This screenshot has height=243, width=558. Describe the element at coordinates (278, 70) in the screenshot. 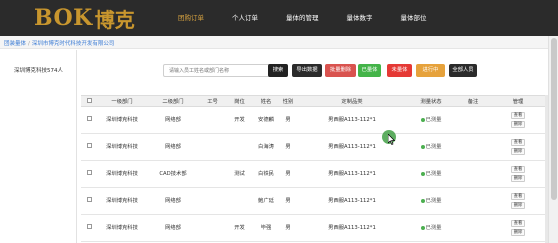

I see `search-button: 搜索` at that location.